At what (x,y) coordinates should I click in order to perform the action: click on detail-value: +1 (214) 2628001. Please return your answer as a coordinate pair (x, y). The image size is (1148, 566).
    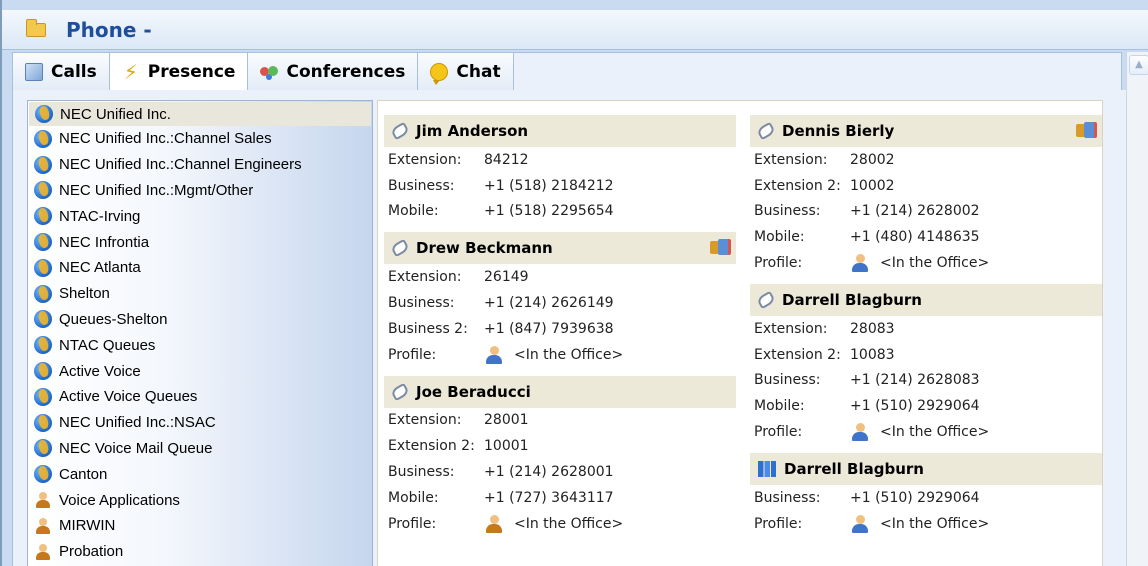
    Looking at the image, I should click on (549, 472).